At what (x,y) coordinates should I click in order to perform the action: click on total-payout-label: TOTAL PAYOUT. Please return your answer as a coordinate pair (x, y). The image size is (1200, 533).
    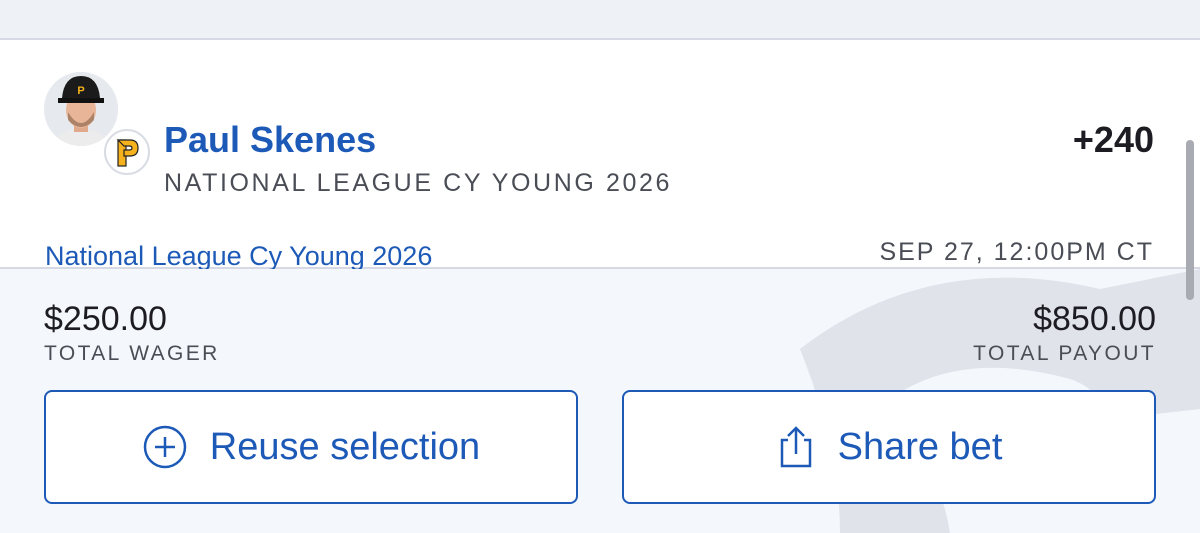
    Looking at the image, I should click on (1064, 353).